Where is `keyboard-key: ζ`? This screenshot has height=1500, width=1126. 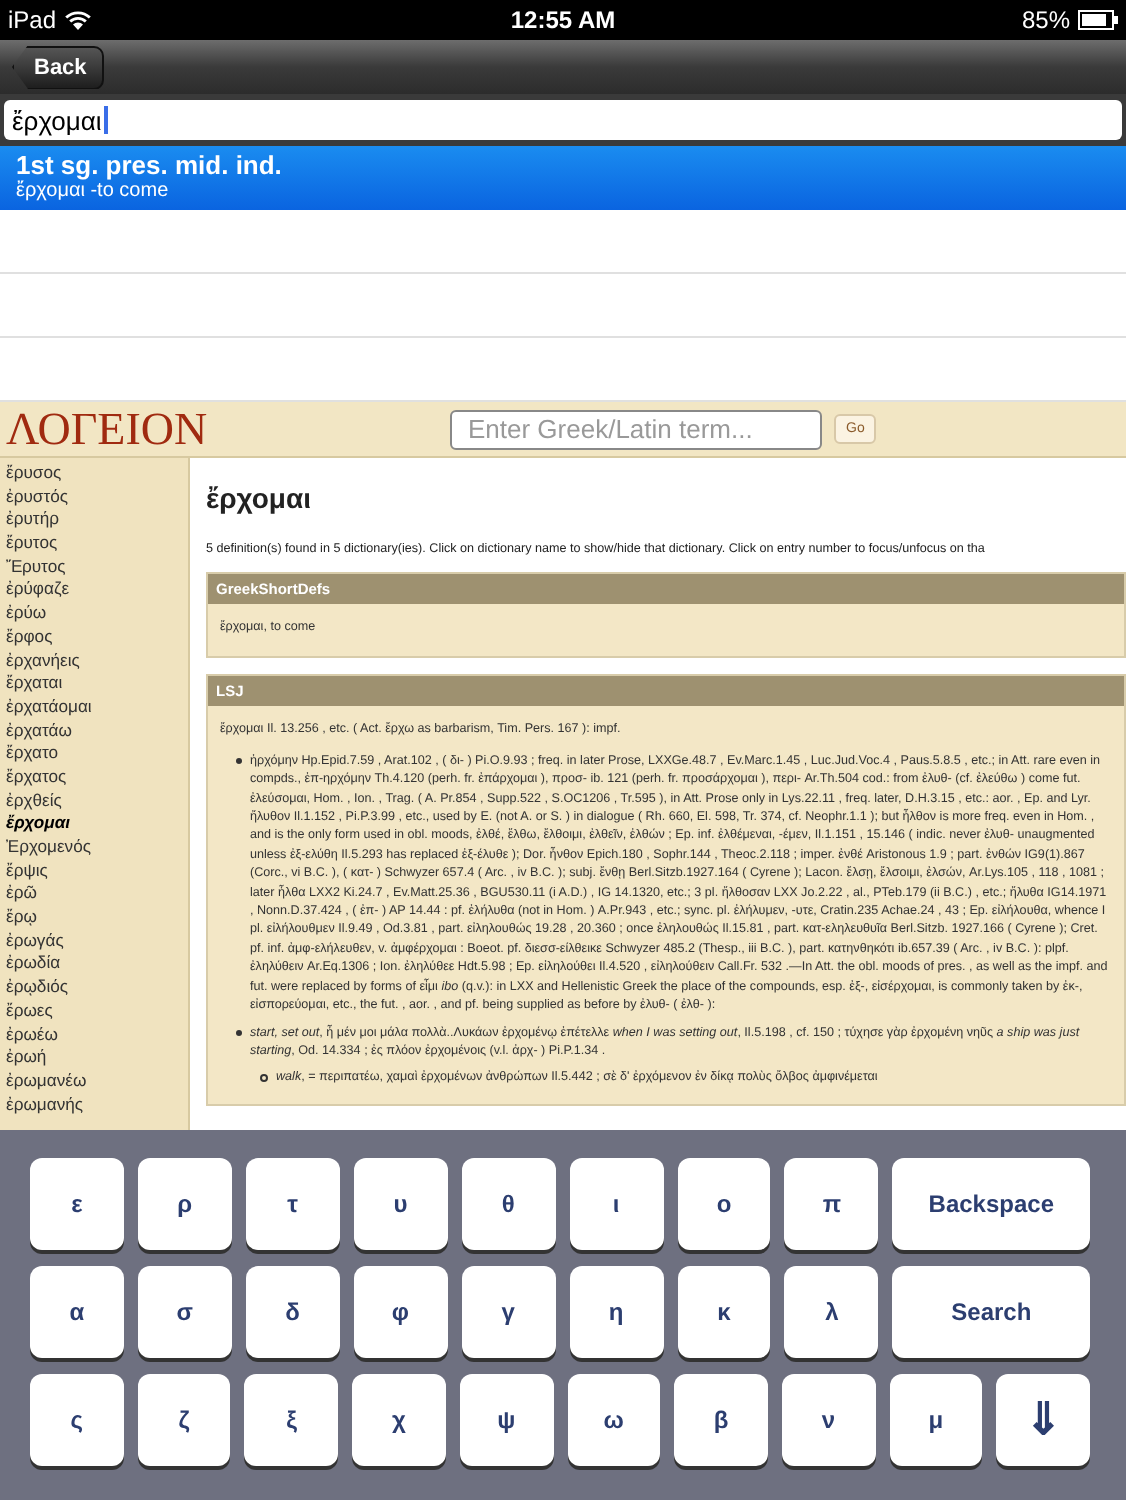
keyboard-key: ζ is located at coordinates (184, 1420).